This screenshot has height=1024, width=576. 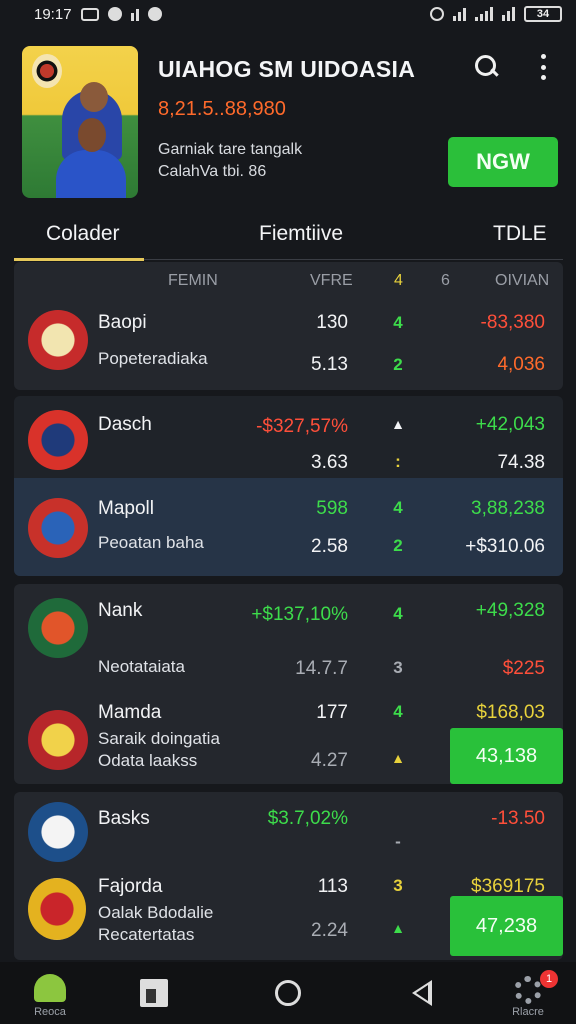 What do you see at coordinates (288, 14) in the screenshot?
I see `status-bar: 19:17 34` at bounding box center [288, 14].